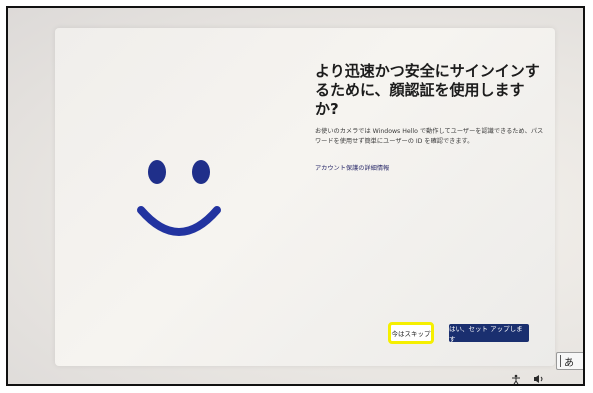 The image size is (593, 393). I want to click on smile-mouth, so click(179, 221).